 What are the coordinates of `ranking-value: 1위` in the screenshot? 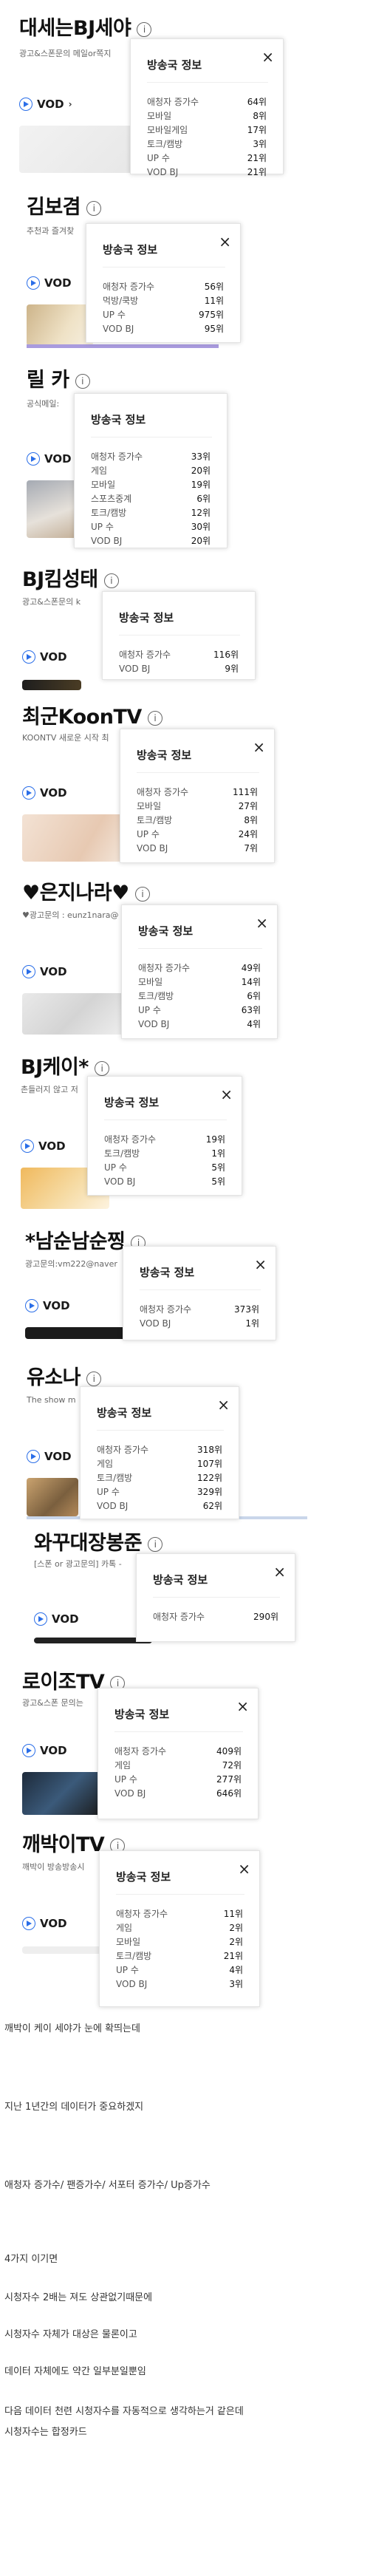 It's located at (252, 1323).